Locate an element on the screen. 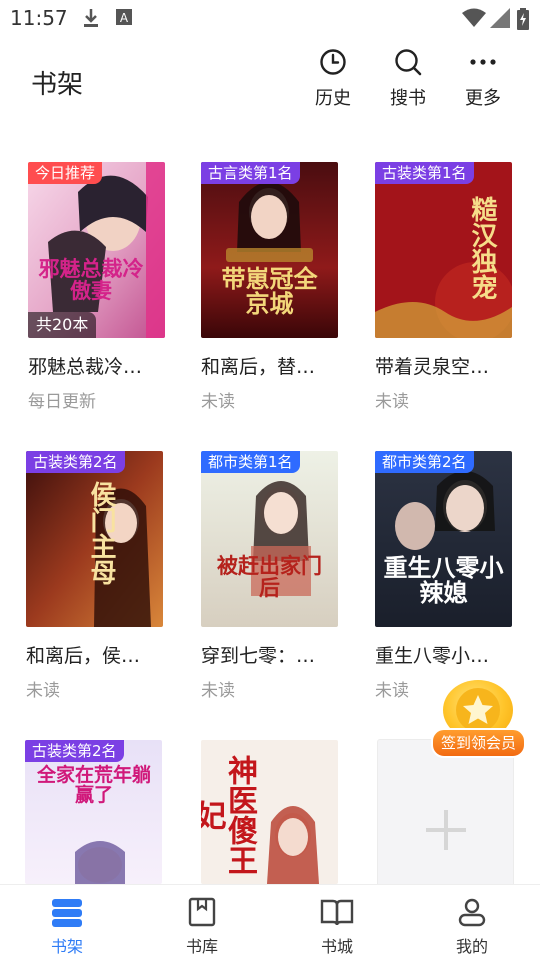  add-book-button is located at coordinates (445, 815).